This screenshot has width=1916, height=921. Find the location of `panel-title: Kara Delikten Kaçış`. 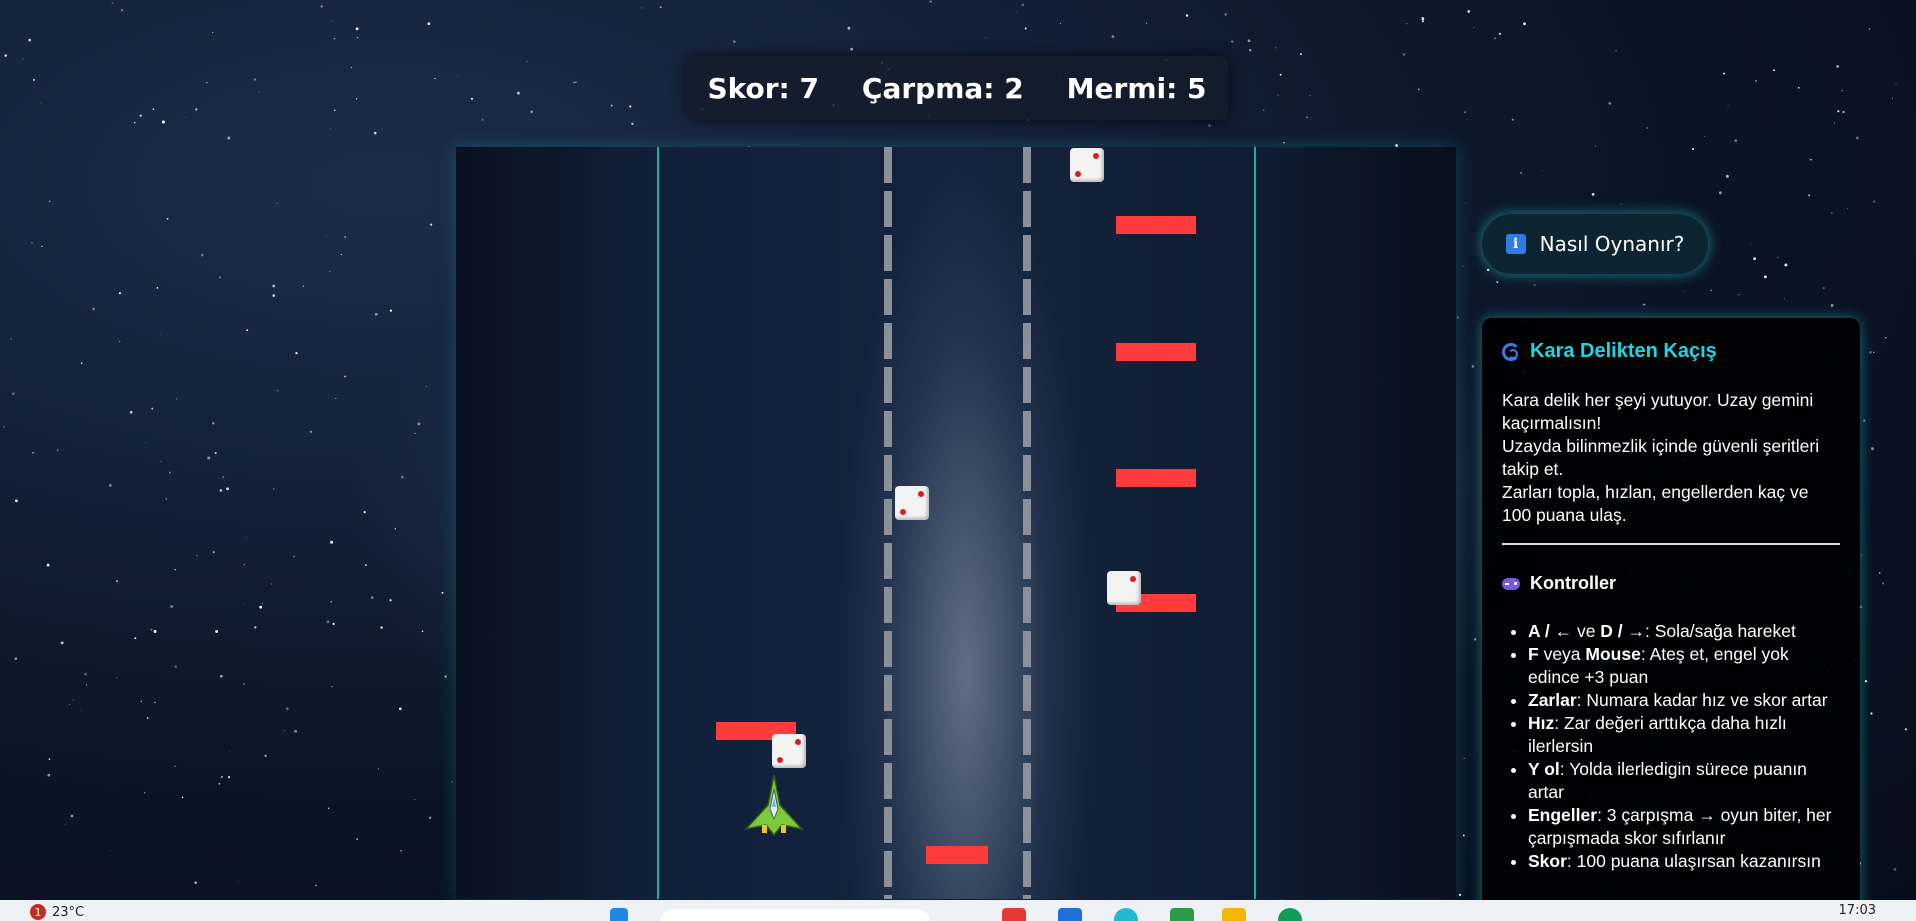

panel-title: Kara Delikten Kaçış is located at coordinates (1671, 351).